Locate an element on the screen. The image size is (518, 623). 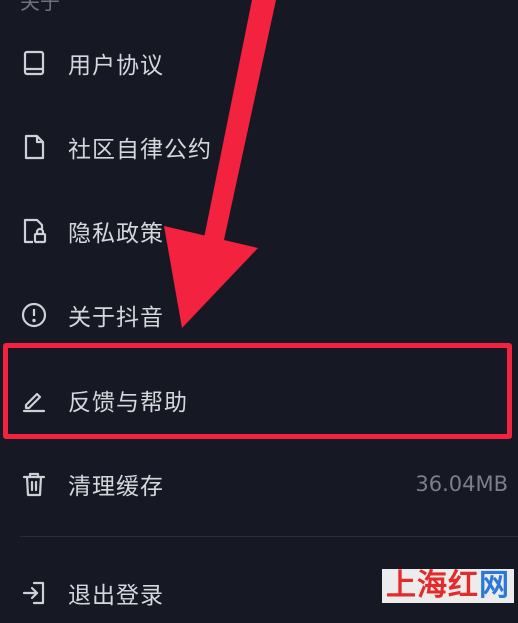
menu-item-about-douyin: 关于抖音 is located at coordinates (259, 315).